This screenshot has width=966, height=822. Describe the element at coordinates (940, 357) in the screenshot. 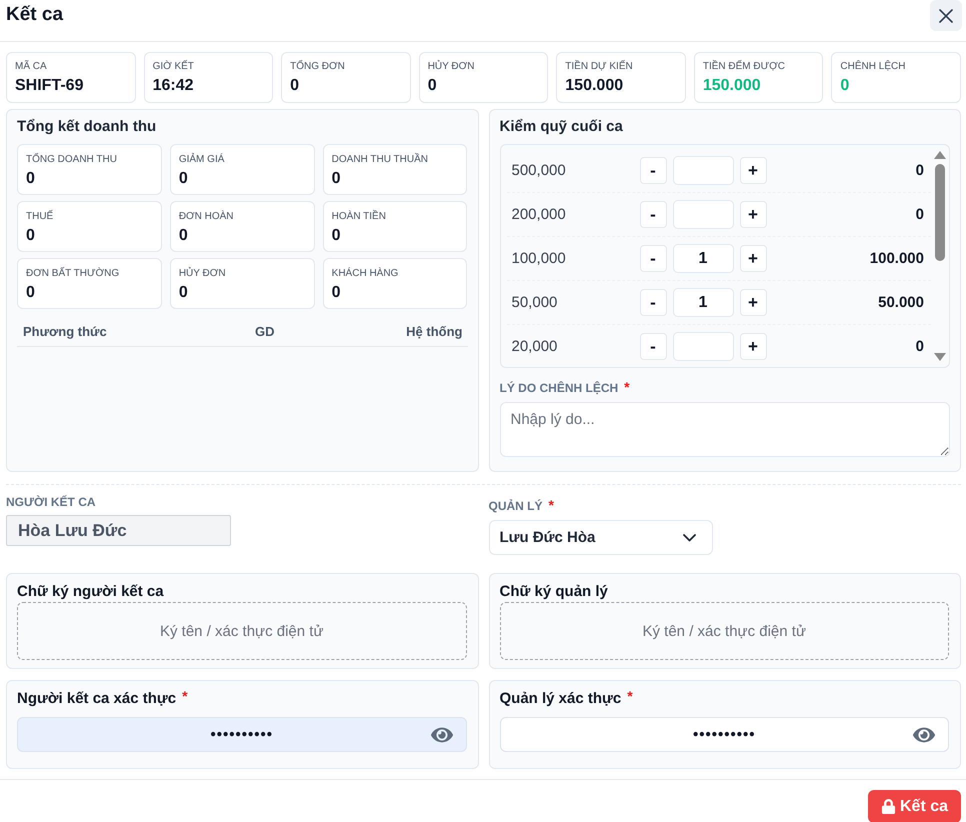

I see `scroll-down-arrow-icon` at that location.